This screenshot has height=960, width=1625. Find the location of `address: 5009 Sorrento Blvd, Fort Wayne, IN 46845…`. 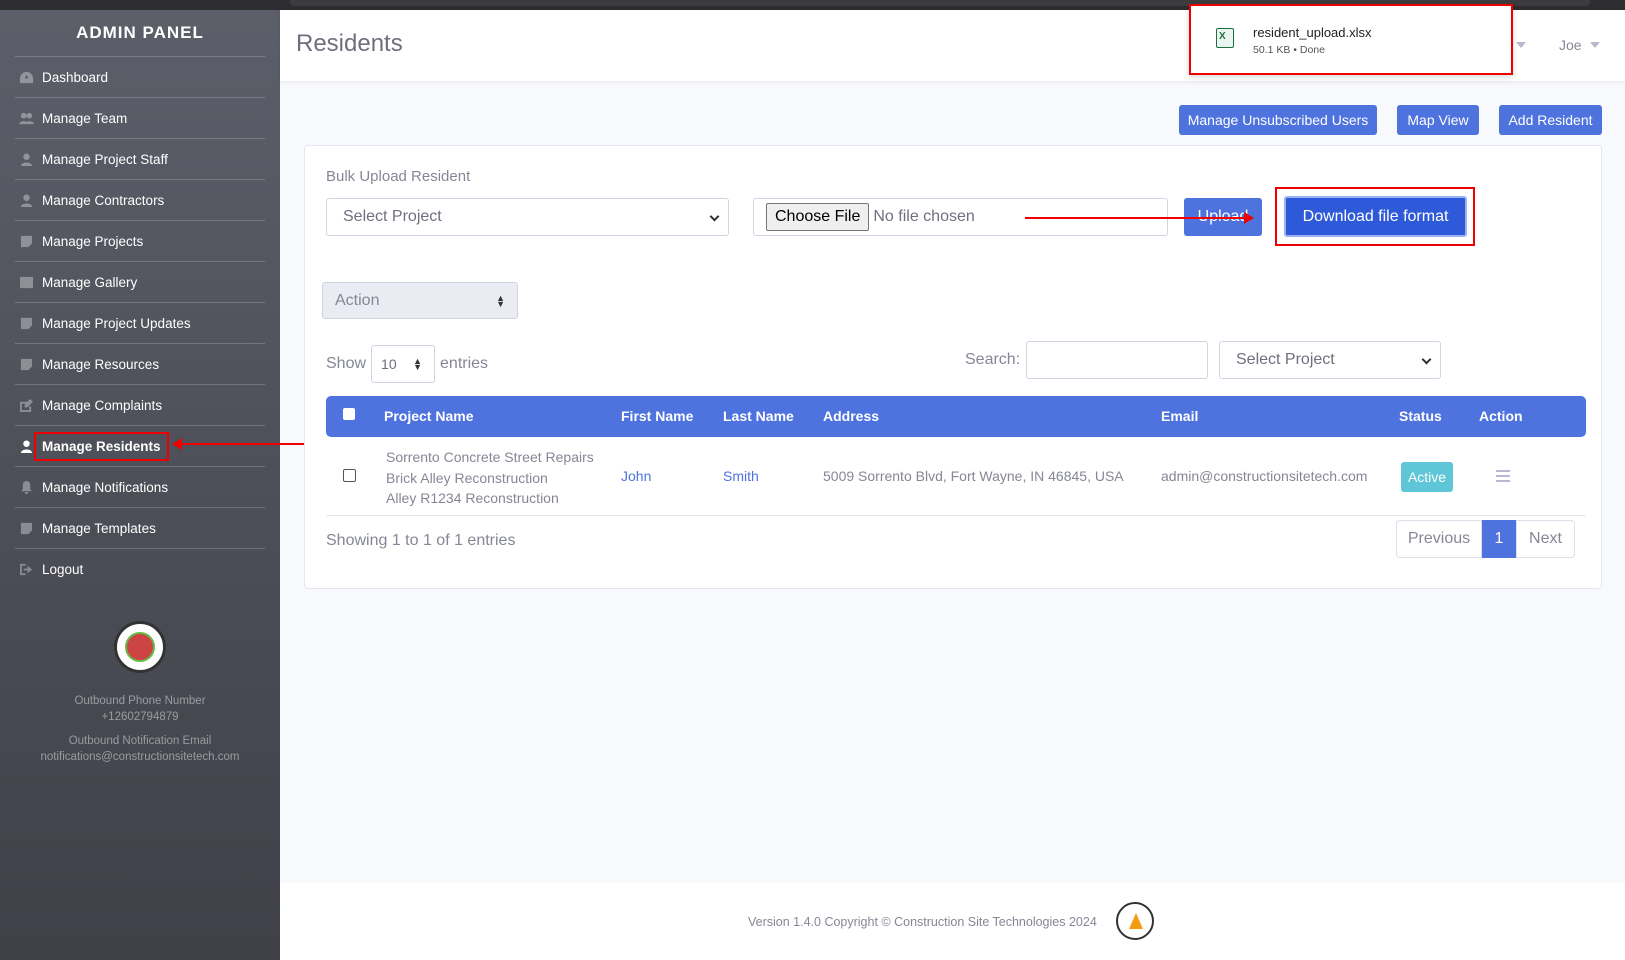

address: 5009 Sorrento Blvd, Fort Wayne, IN 46845… is located at coordinates (973, 476).